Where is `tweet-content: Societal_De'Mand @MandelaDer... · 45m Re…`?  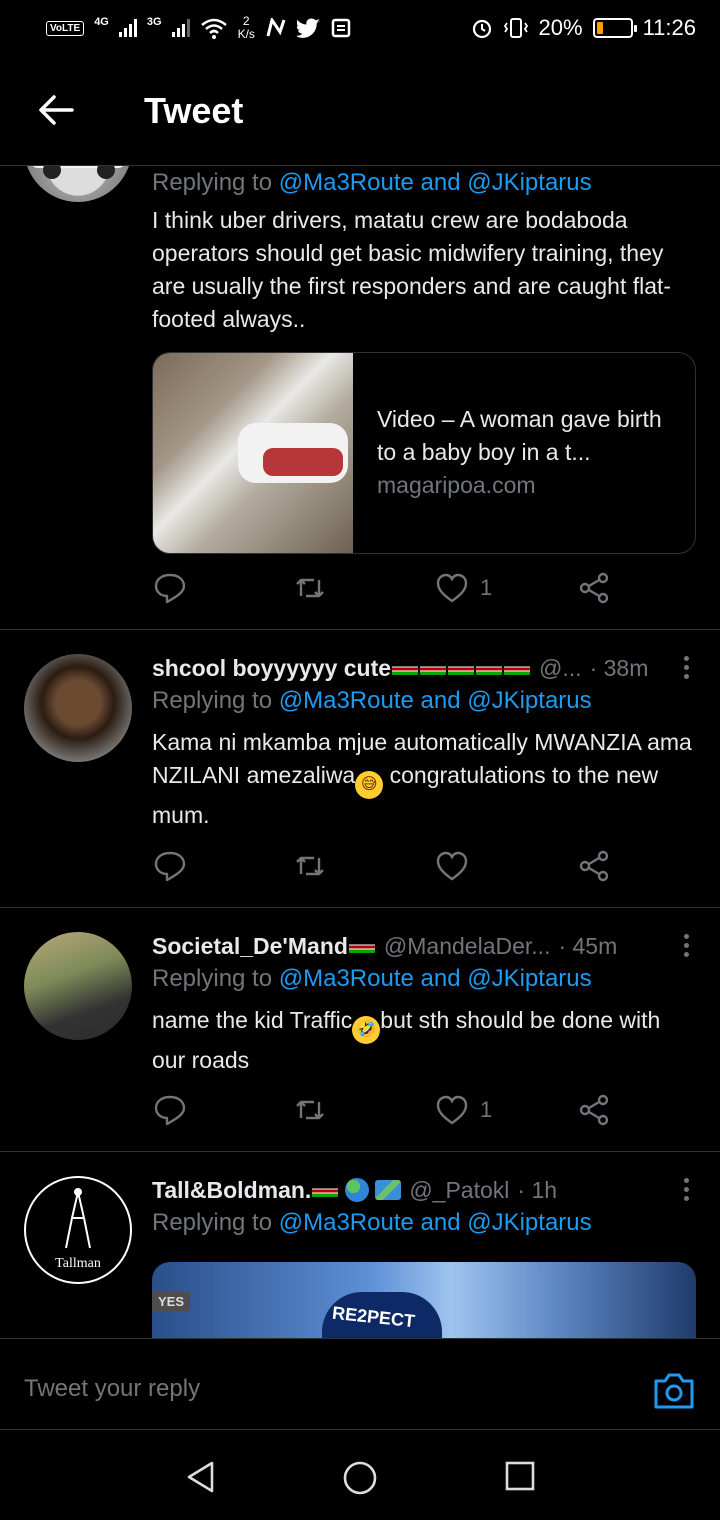 tweet-content: Societal_De'Mand @MandelaDer... · 45m Re… is located at coordinates (424, 1003).